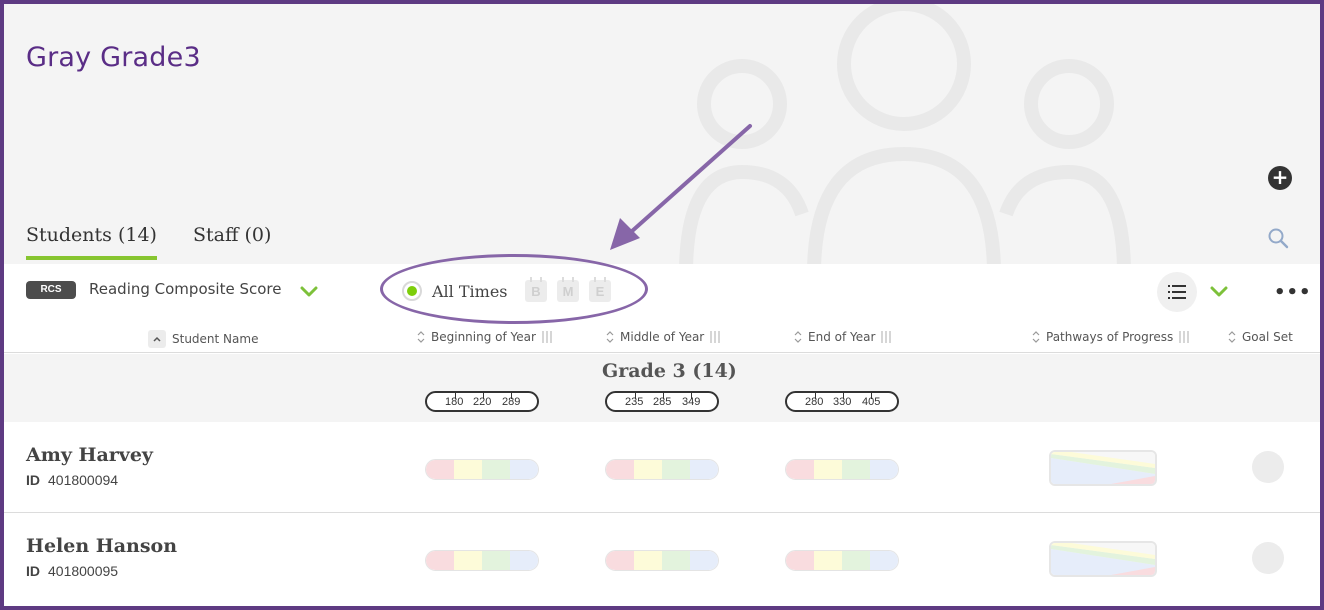 Image resolution: width=1324 pixels, height=610 pixels. I want to click on column-end-of-year: End of Year, so click(843, 337).